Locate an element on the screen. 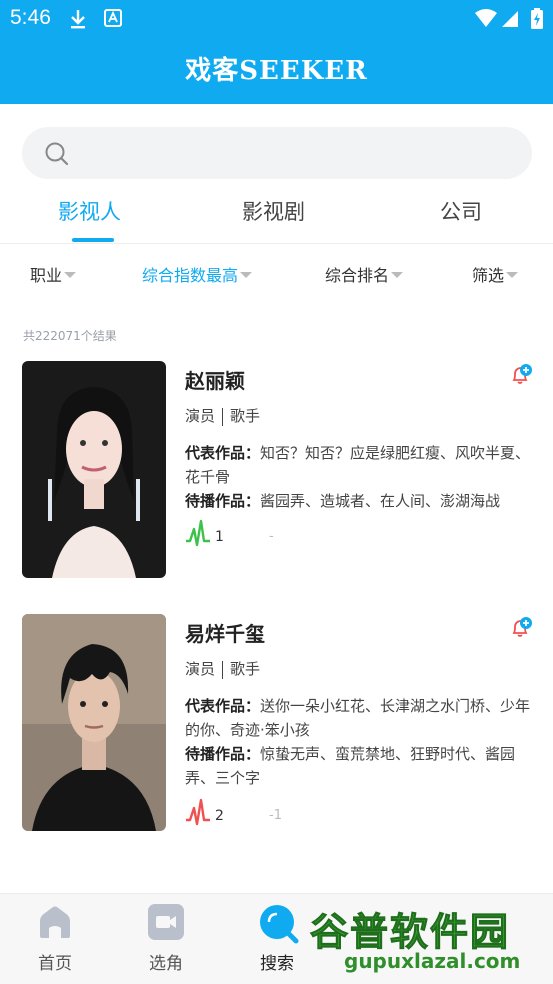 This screenshot has width=553, height=984. filter-label: 综合排名 is located at coordinates (357, 275).